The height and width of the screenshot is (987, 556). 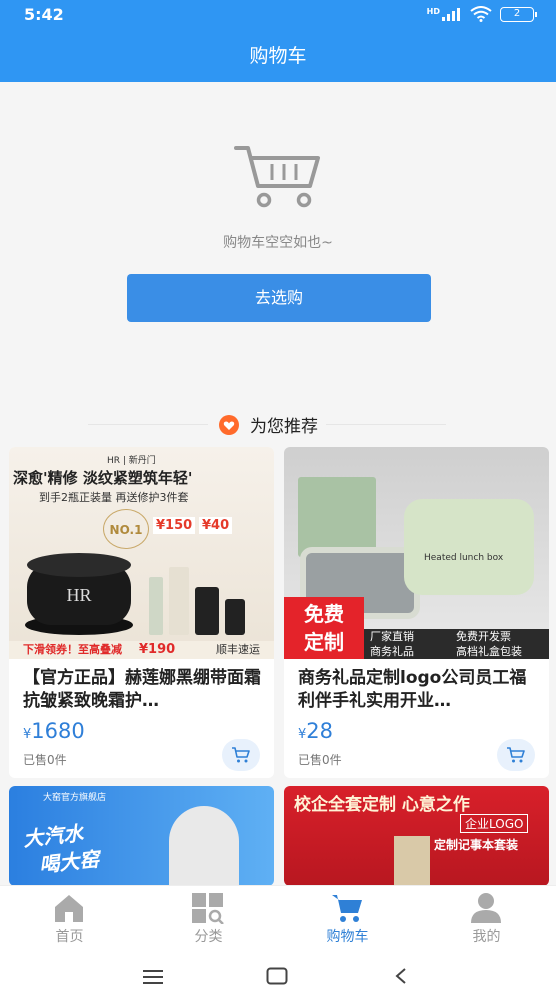 What do you see at coordinates (451, 14) in the screenshot?
I see `signal-icon` at bounding box center [451, 14].